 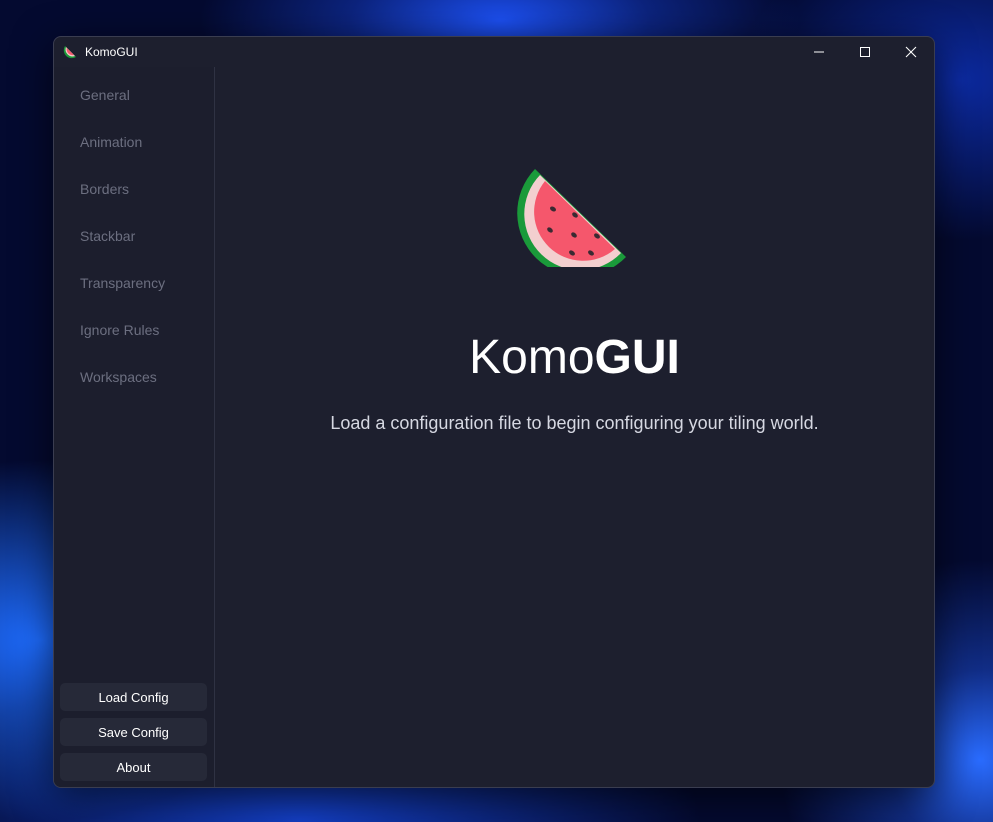 I want to click on title-bold: GUI, so click(x=637, y=357).